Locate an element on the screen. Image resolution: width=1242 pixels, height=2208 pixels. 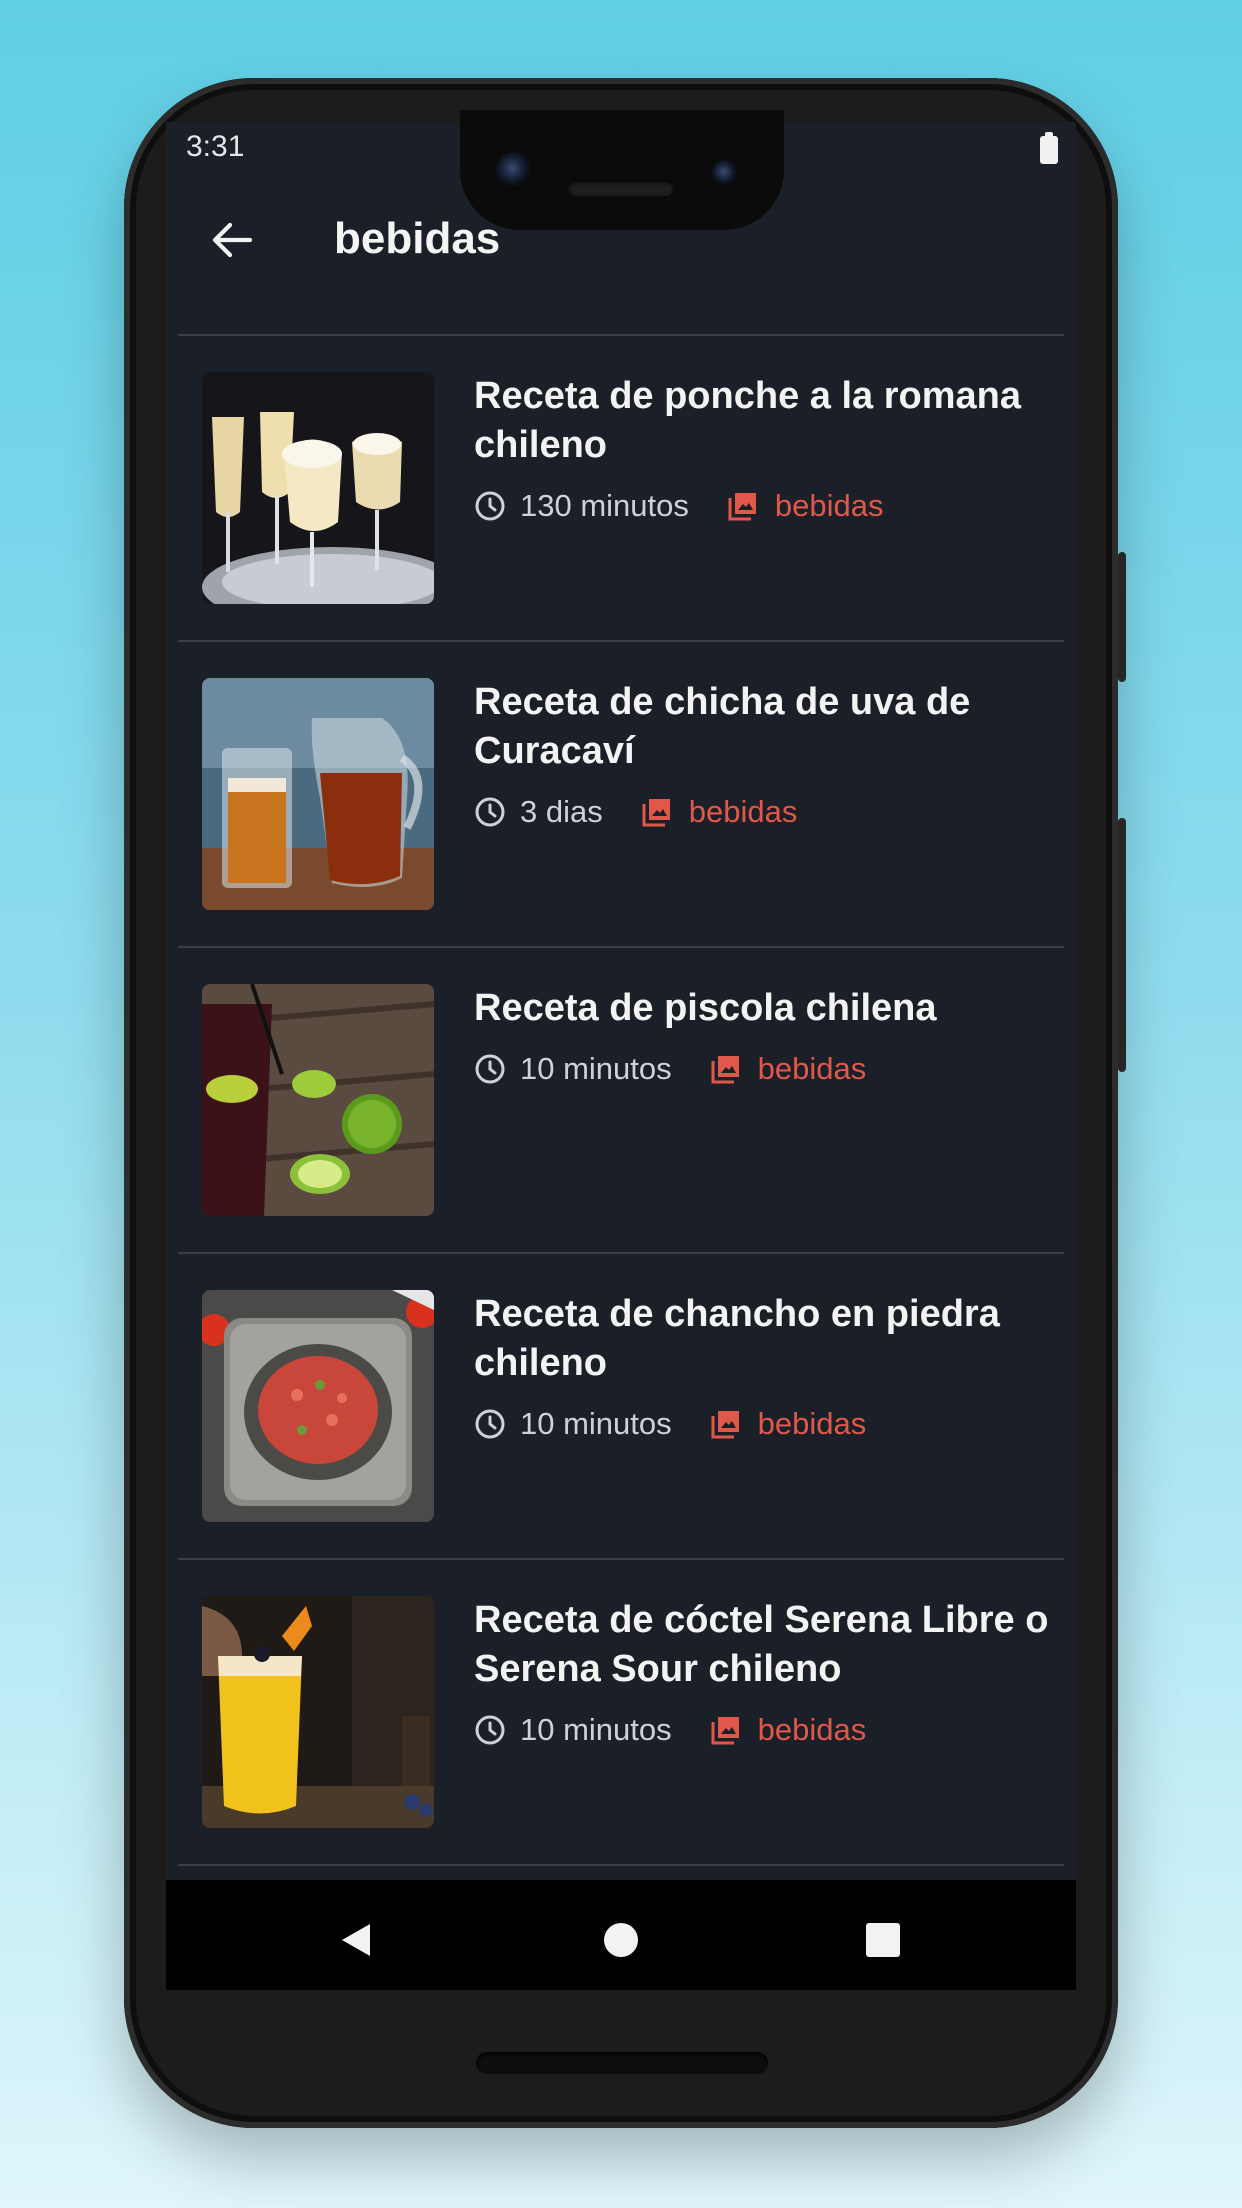
recipe-title: Receta de piscola chilena is located at coordinates (705, 1008).